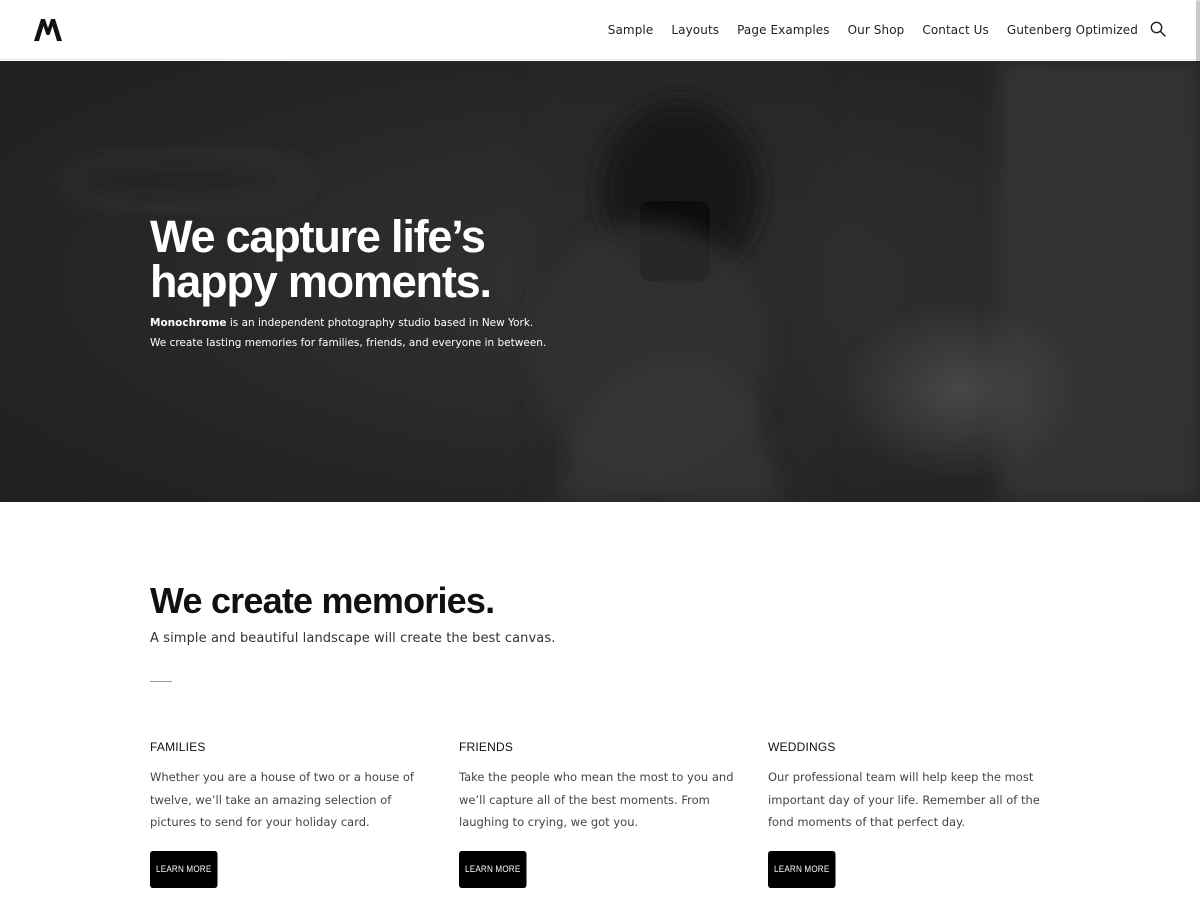  Describe the element at coordinates (955, 30) in the screenshot. I see `nav-item-contact-us: Contact Us` at that location.